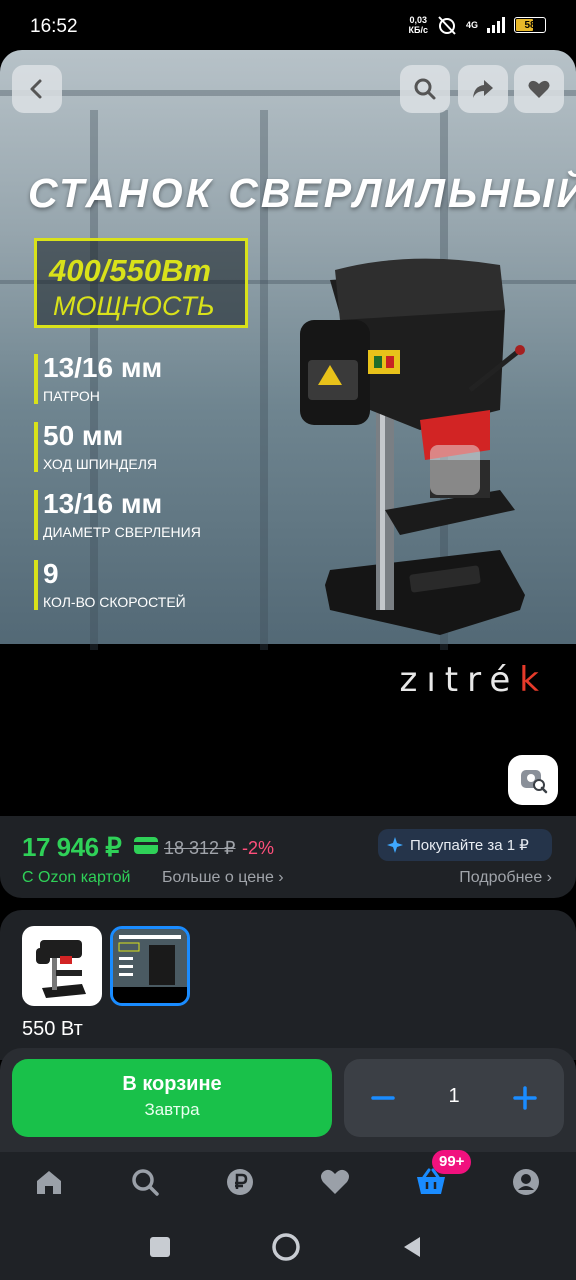 The image size is (576, 1280). What do you see at coordinates (134, 306) in the screenshot?
I see `power-label: МОЩНОСТЬ` at bounding box center [134, 306].